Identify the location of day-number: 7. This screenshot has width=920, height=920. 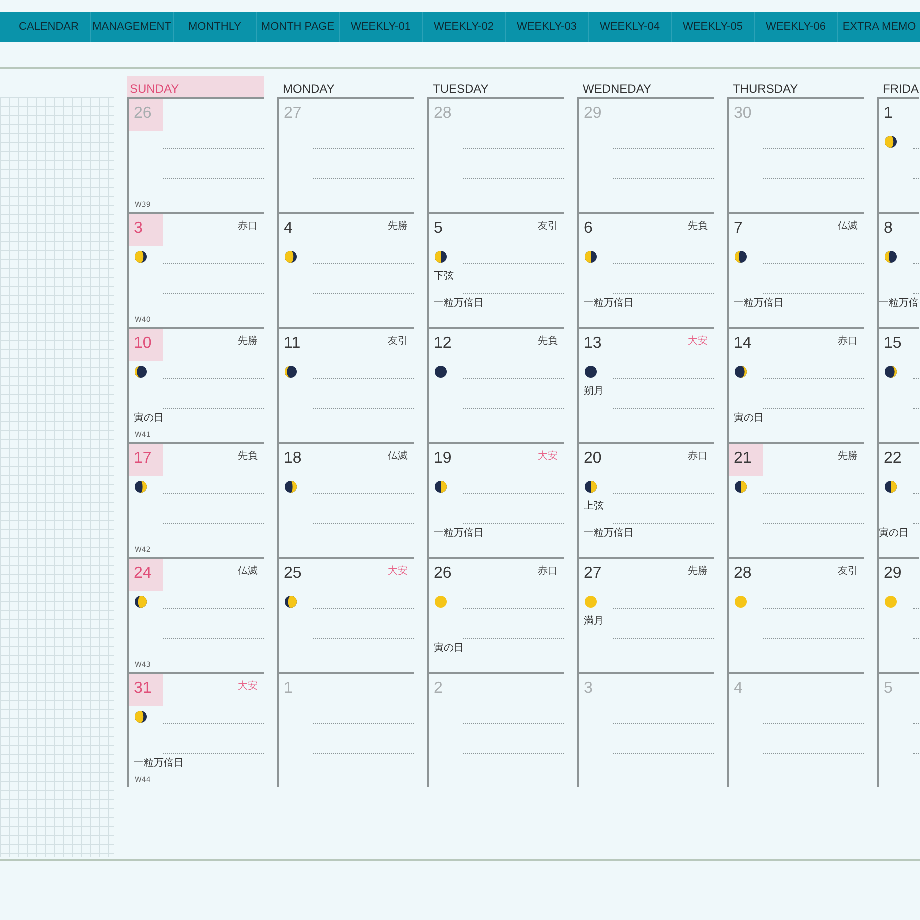
(738, 229).